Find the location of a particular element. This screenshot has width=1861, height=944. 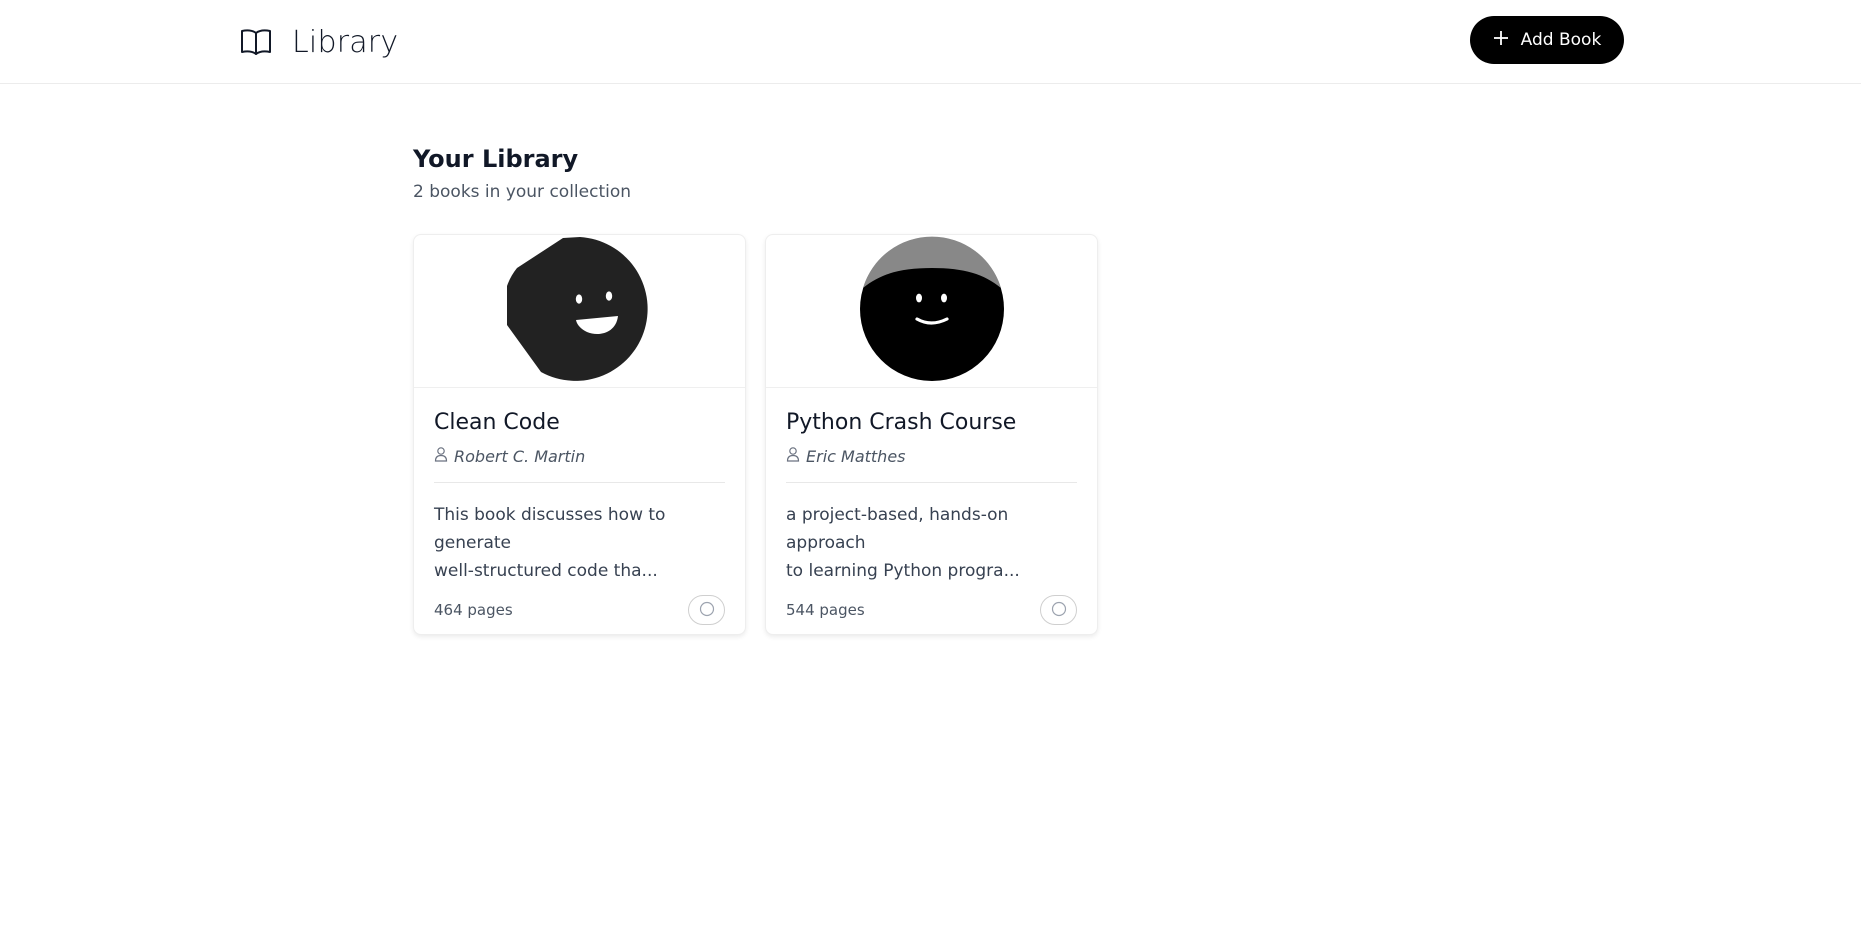

card-footer: 464 pages is located at coordinates (579, 610).